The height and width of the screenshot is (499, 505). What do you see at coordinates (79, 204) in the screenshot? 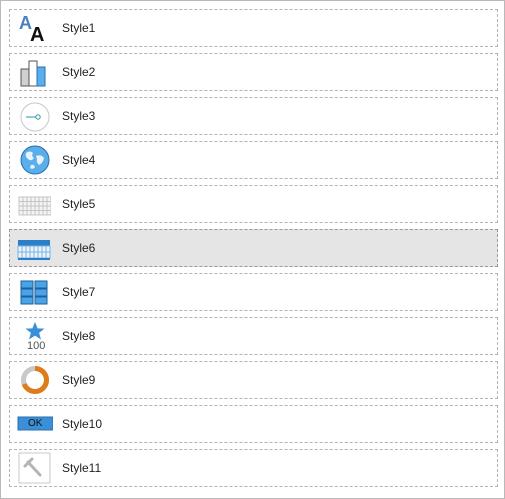
I see `style-item-label: Style5` at bounding box center [79, 204].